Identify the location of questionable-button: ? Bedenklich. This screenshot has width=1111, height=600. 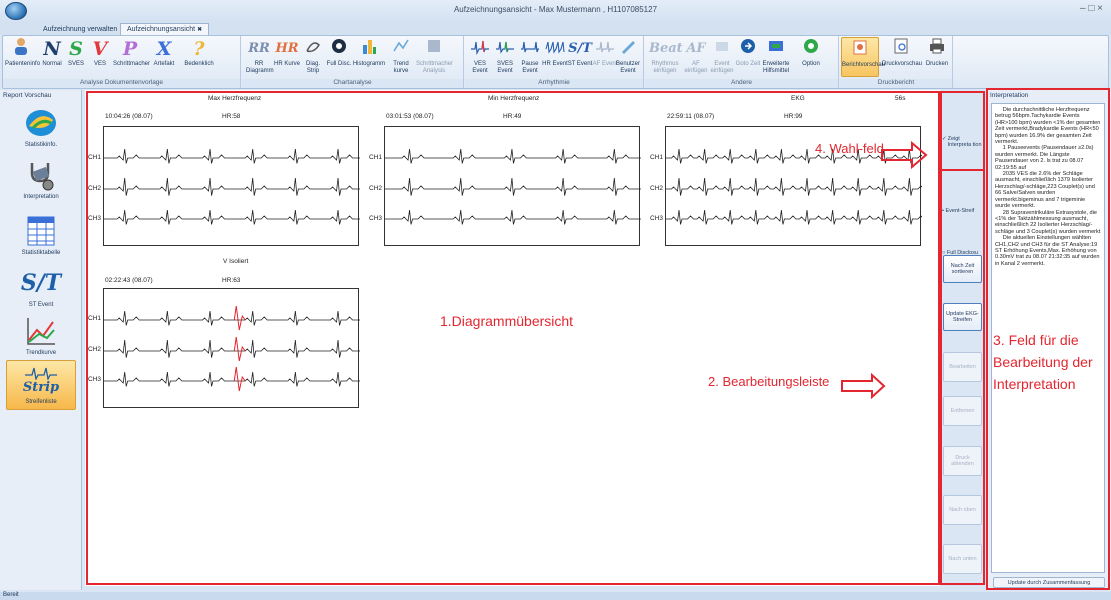
(199, 57).